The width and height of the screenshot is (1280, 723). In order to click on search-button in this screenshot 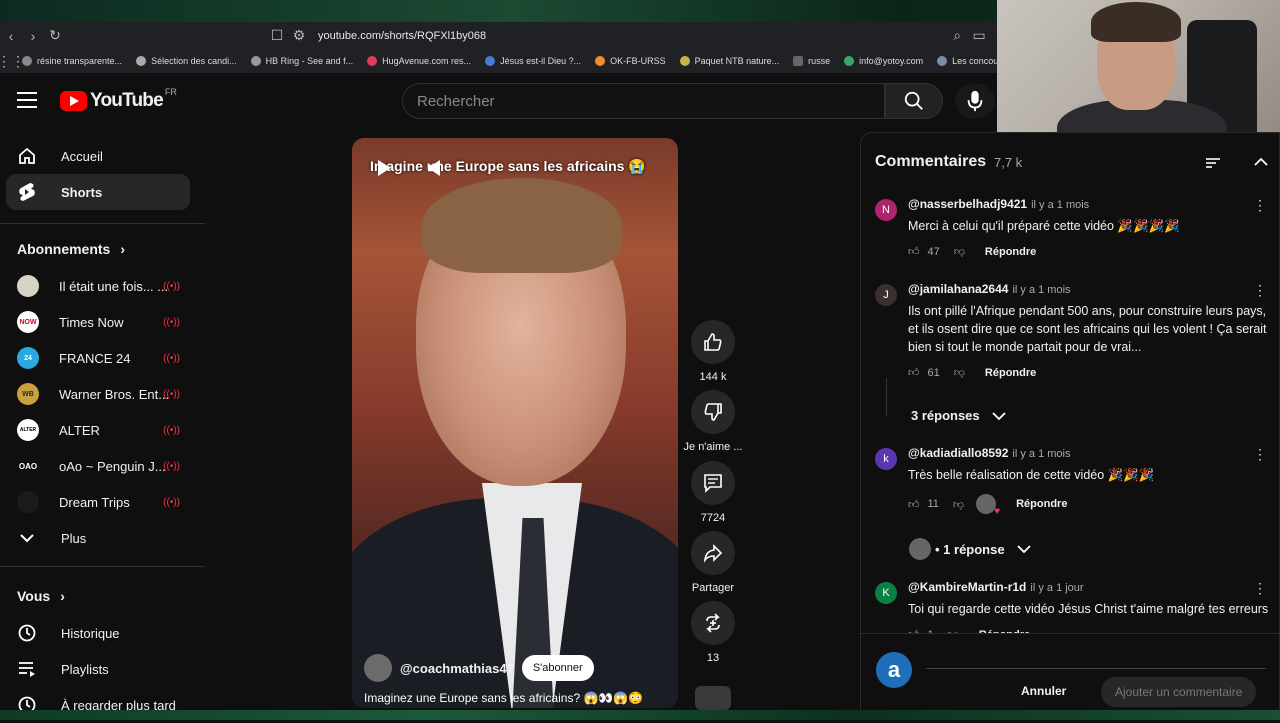, I will do `click(914, 101)`.